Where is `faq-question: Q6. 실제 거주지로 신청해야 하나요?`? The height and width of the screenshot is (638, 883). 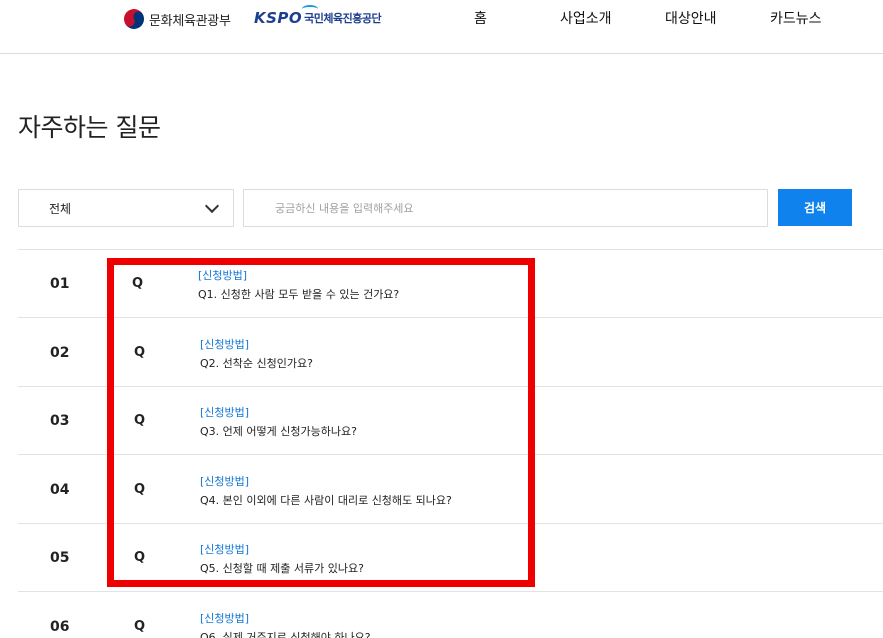
faq-question: Q6. 실제 거주지로 신청해야 하나요? is located at coordinates (285, 633).